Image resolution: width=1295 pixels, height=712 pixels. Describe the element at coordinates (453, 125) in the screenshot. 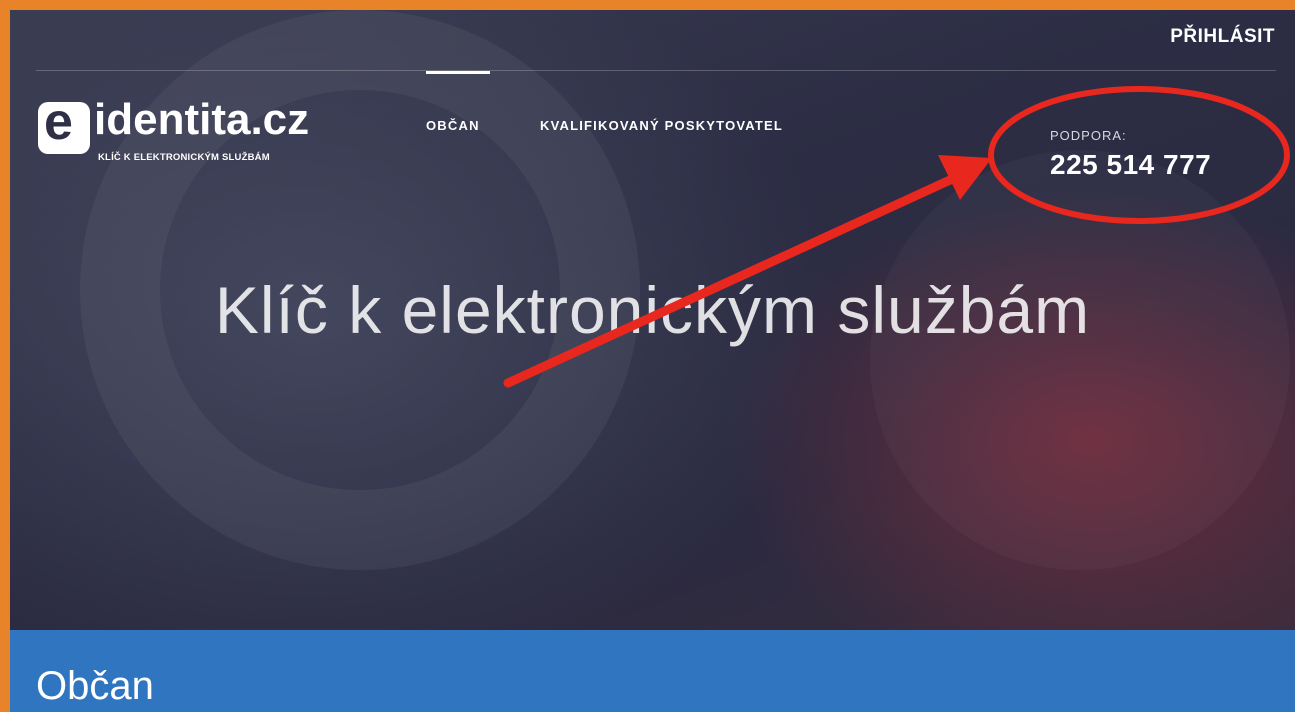

I see `nav-item-obcan: OBČAN` at that location.